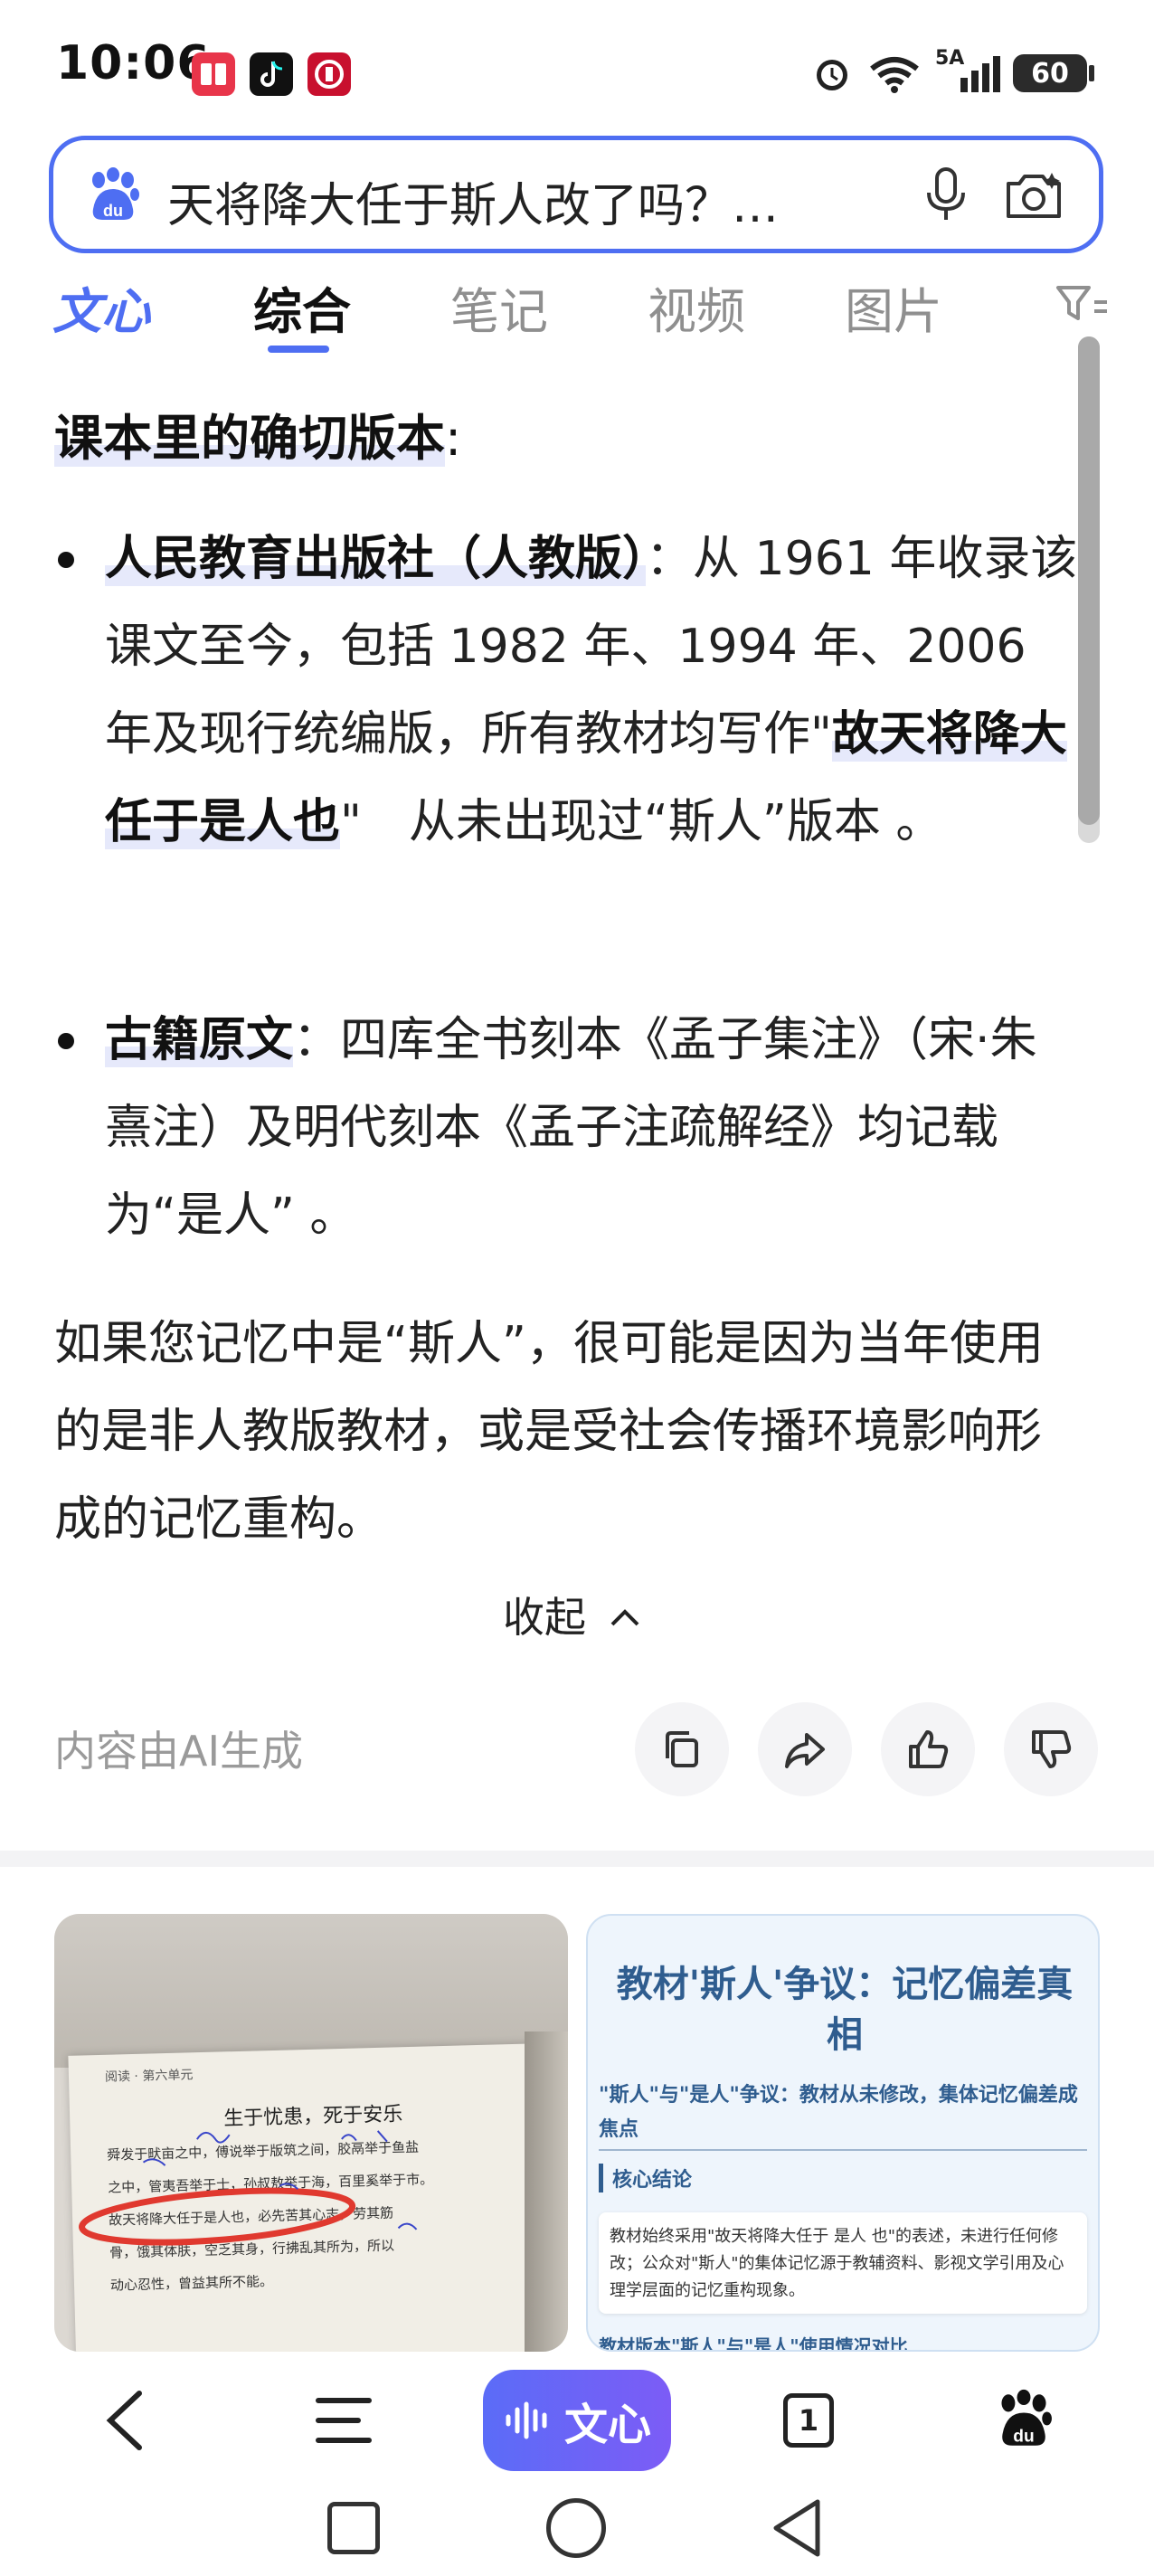 Image resolution: width=1154 pixels, height=2576 pixels. I want to click on battery-tip, so click(1091, 73).